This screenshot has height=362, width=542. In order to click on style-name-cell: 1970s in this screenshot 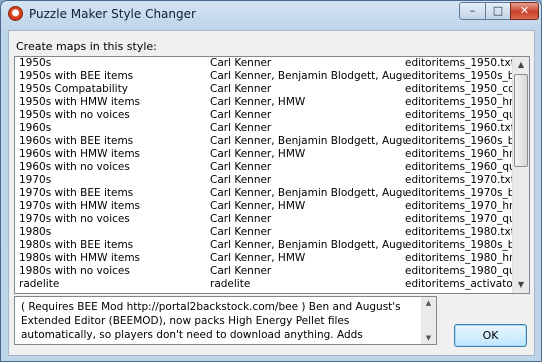, I will do `click(35, 180)`.